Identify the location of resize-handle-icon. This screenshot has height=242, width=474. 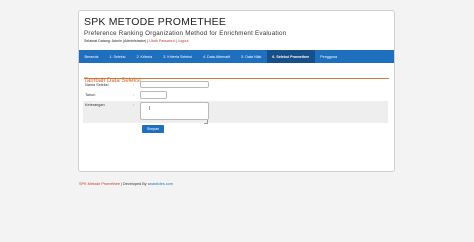
(206, 122).